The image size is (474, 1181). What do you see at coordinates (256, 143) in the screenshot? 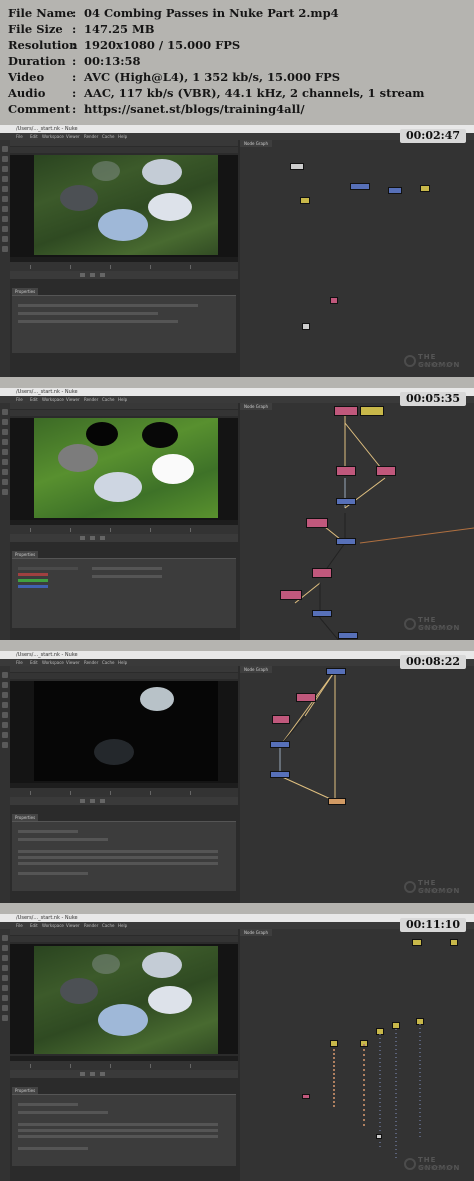
I see `tab-node-graph: Node Graph` at bounding box center [256, 143].